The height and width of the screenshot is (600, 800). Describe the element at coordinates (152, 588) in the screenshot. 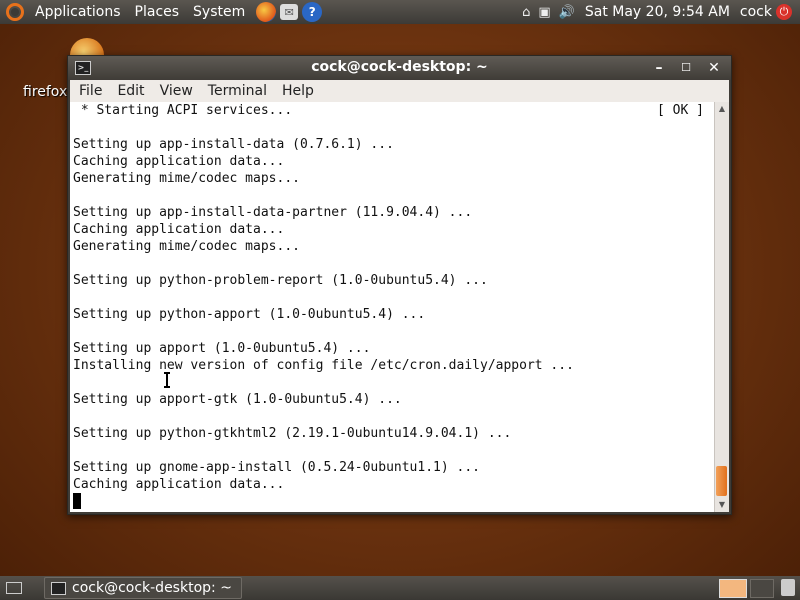

I see `taskbar-label: cock@cock-desktop: ~` at that location.